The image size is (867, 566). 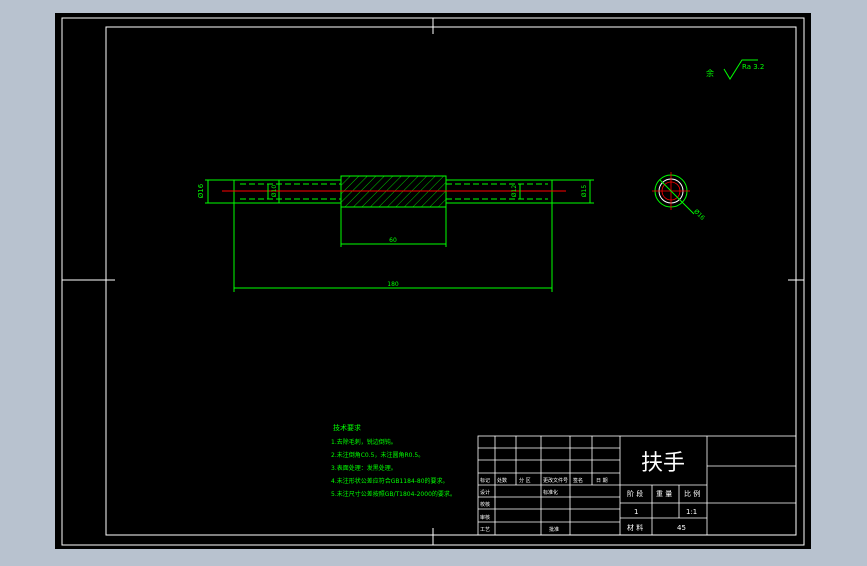 What do you see at coordinates (578, 480) in the screenshot?
I see `rev-header-5: 签名` at bounding box center [578, 480].